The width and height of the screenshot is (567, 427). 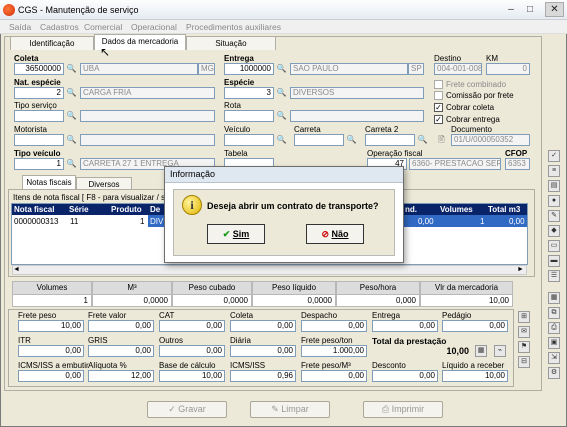 What do you see at coordinates (554, 171) in the screenshot?
I see `list-icon: ≡` at bounding box center [554, 171].